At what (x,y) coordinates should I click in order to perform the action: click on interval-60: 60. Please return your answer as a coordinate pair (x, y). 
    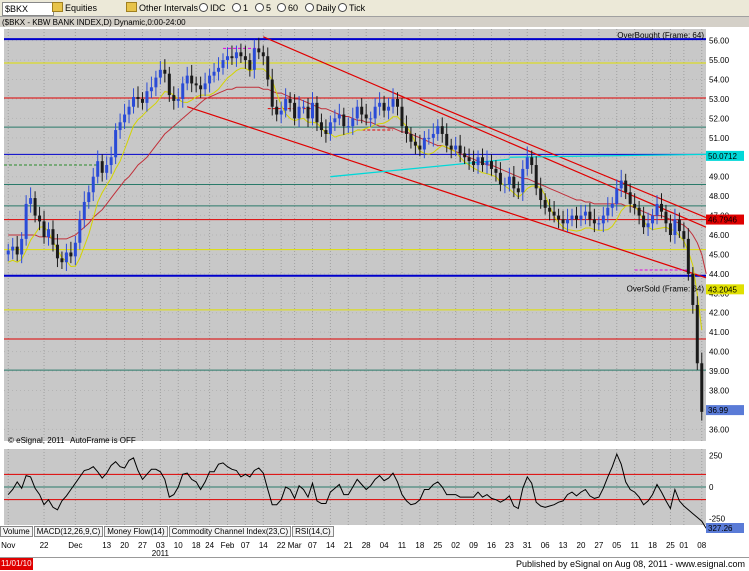
    Looking at the image, I should click on (287, 8).